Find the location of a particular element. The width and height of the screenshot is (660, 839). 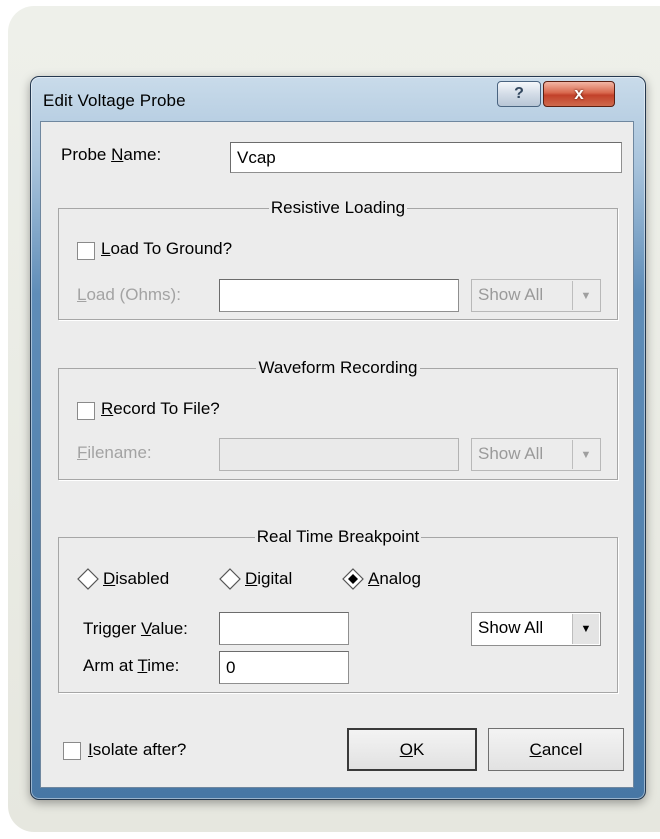

load-units-select: Show All ▼ is located at coordinates (536, 295).